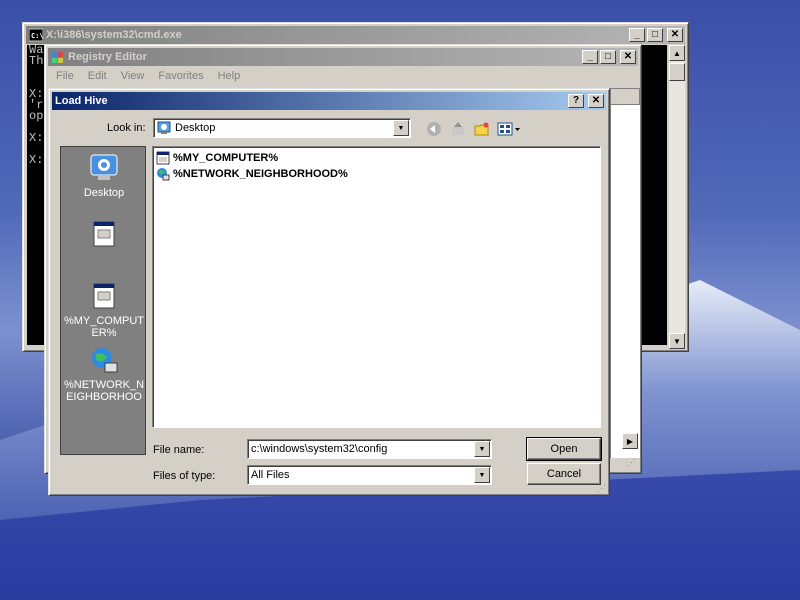 The image size is (800, 600). What do you see at coordinates (677, 341) in the screenshot?
I see `scroll-down-button: ▼` at bounding box center [677, 341].